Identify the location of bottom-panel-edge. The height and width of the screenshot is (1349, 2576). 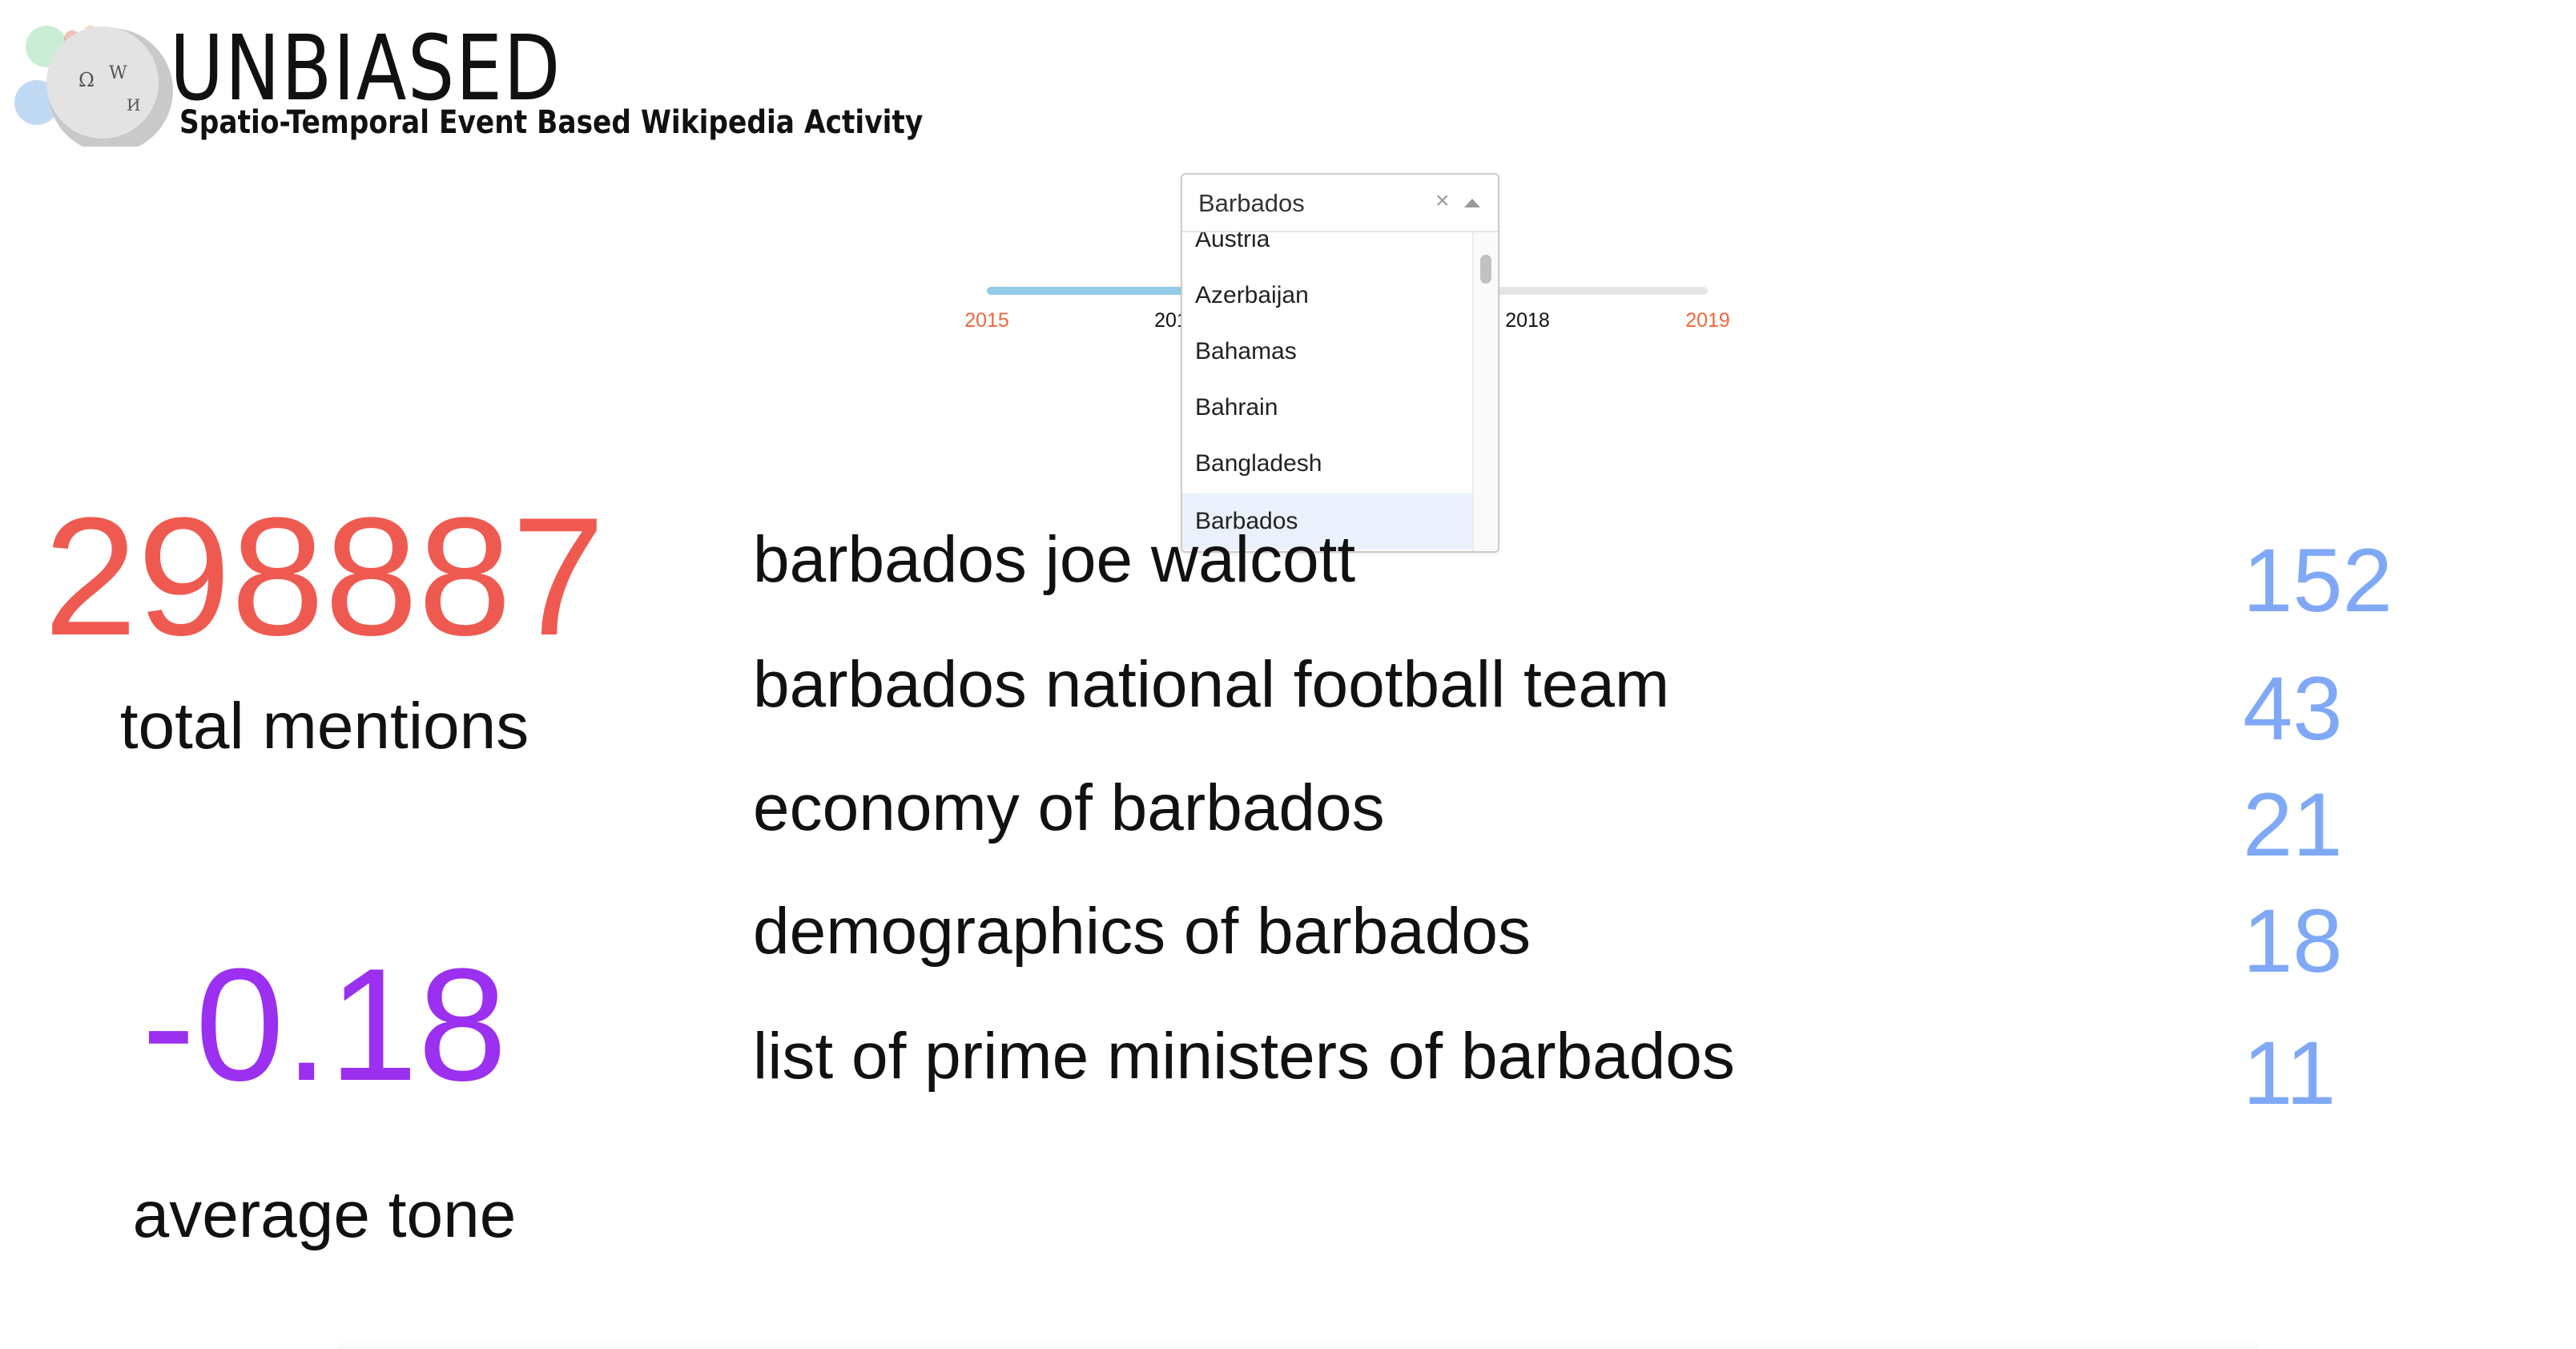
(1298, 1344).